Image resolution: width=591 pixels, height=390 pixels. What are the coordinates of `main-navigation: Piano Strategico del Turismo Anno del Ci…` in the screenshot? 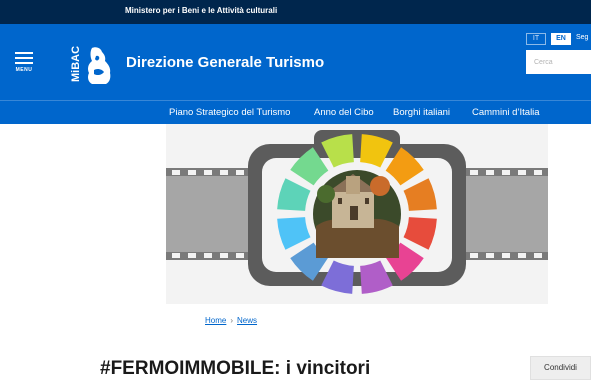 It's located at (295, 112).